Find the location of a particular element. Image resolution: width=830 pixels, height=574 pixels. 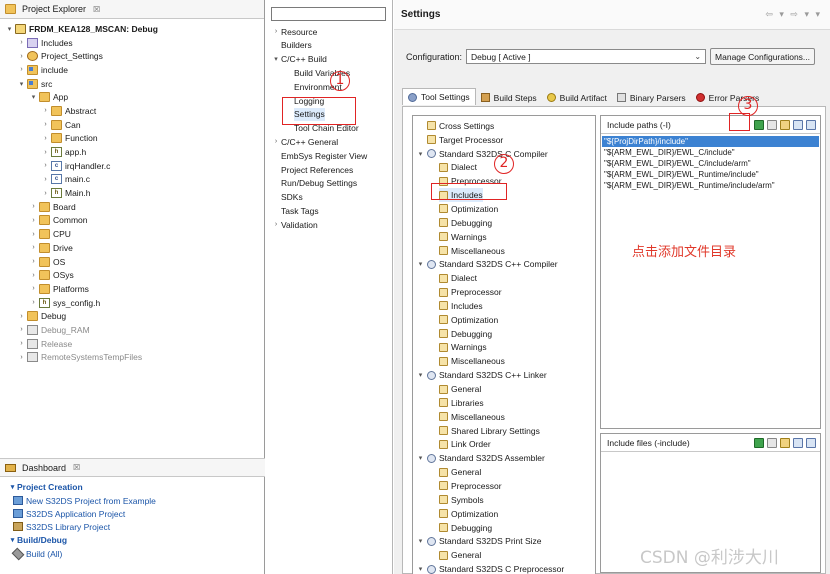

tree-item: › h app.h is located at coordinates (132, 152).